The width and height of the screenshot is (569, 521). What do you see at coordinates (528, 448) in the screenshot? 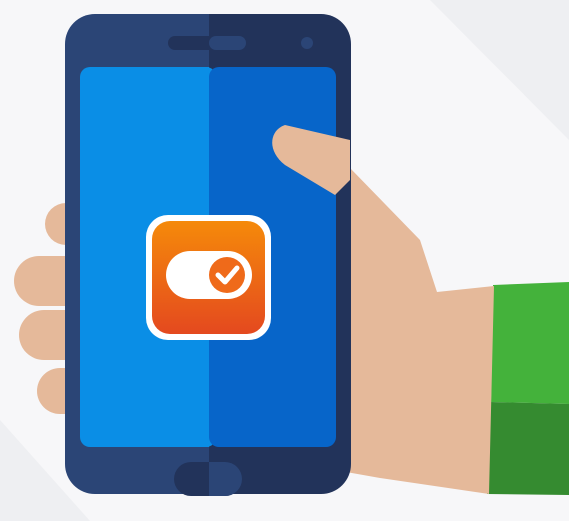
I see `sleeve-lower` at bounding box center [528, 448].